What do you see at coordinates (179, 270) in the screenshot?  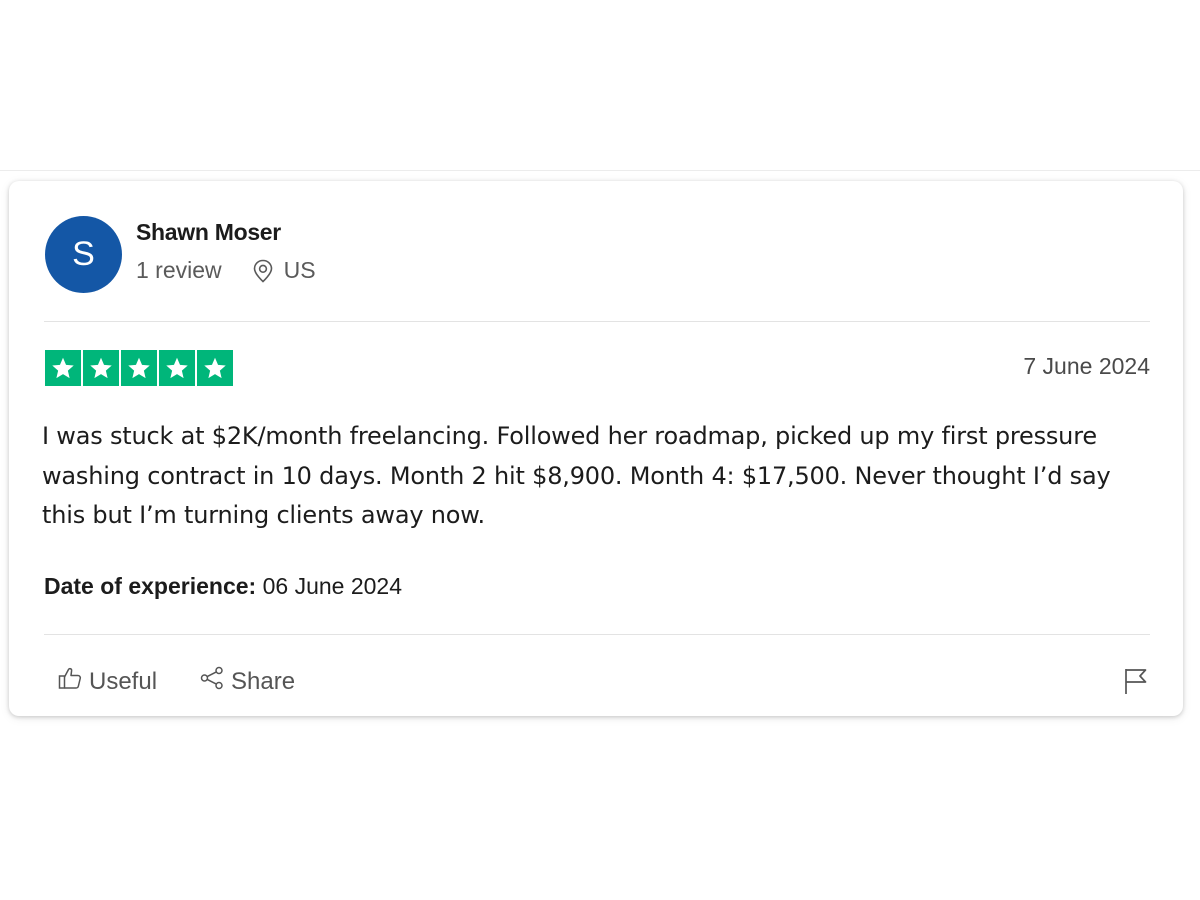 I see `review-count: 1 review` at bounding box center [179, 270].